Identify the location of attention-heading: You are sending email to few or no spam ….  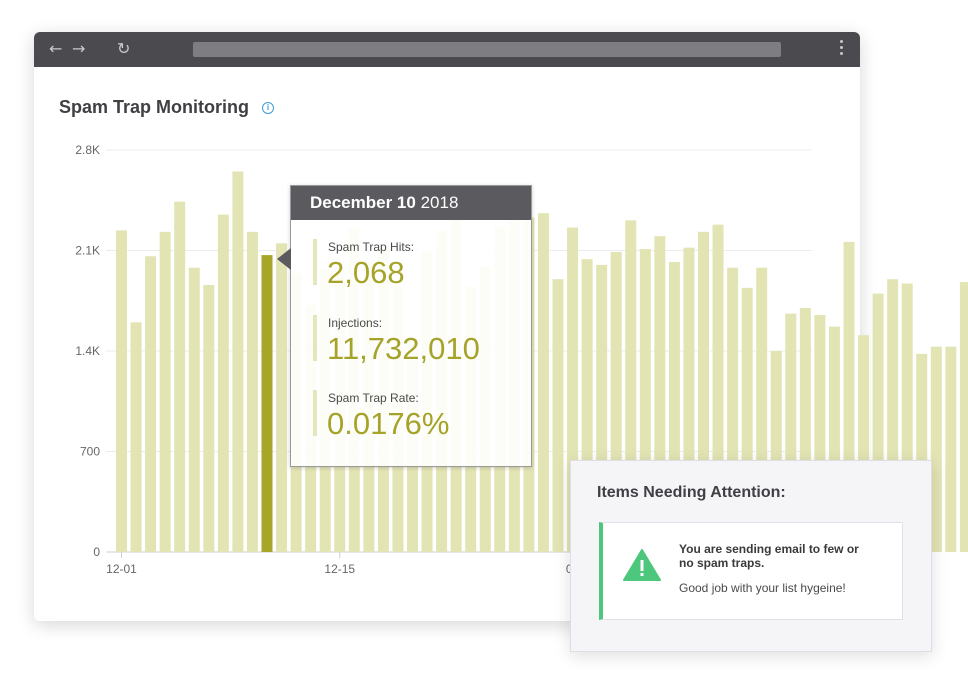
(769, 556).